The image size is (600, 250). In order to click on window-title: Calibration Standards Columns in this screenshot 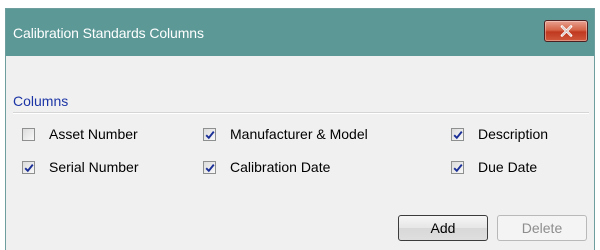, I will do `click(108, 33)`.